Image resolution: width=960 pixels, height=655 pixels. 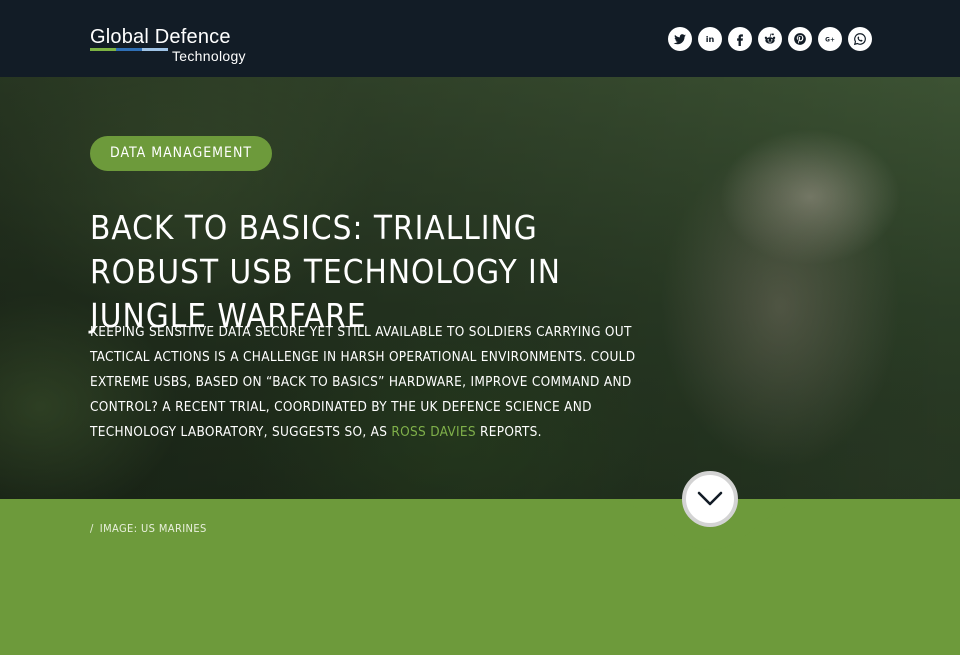 I want to click on summary-end: REPORTS., so click(x=508, y=432).